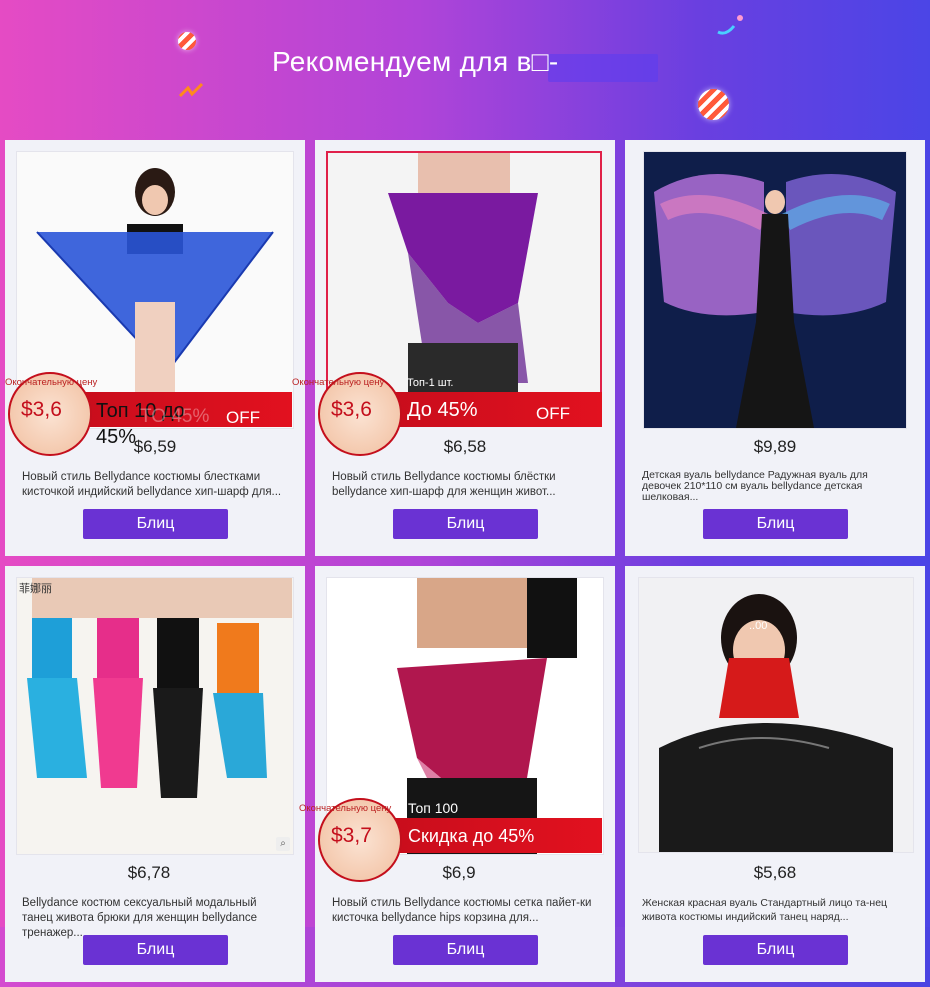  What do you see at coordinates (776, 715) in the screenshot?
I see `product-image: ..00` at bounding box center [776, 715].